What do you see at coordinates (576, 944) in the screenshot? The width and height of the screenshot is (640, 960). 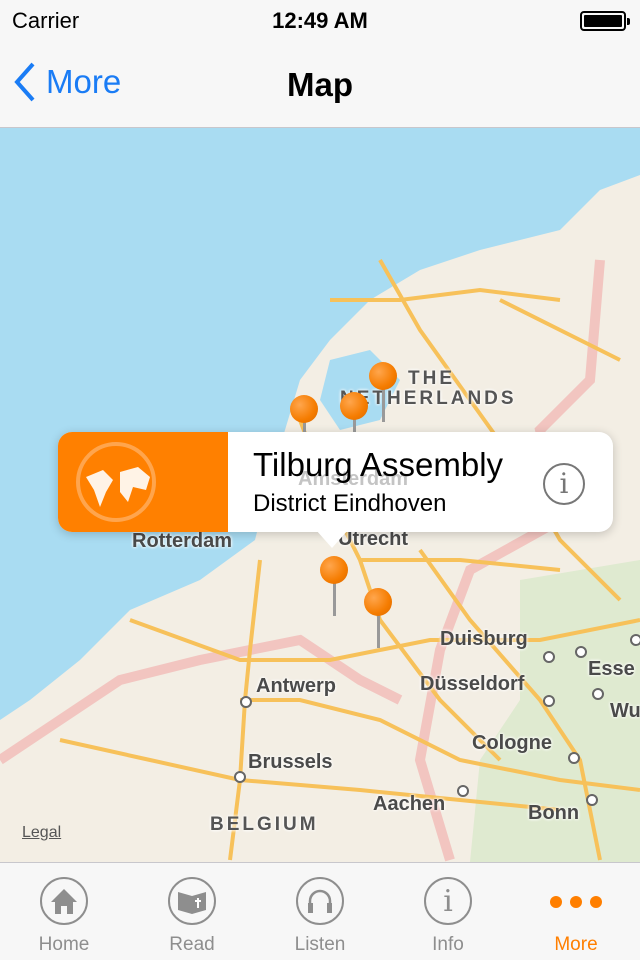 I see `tab-label: More` at bounding box center [576, 944].